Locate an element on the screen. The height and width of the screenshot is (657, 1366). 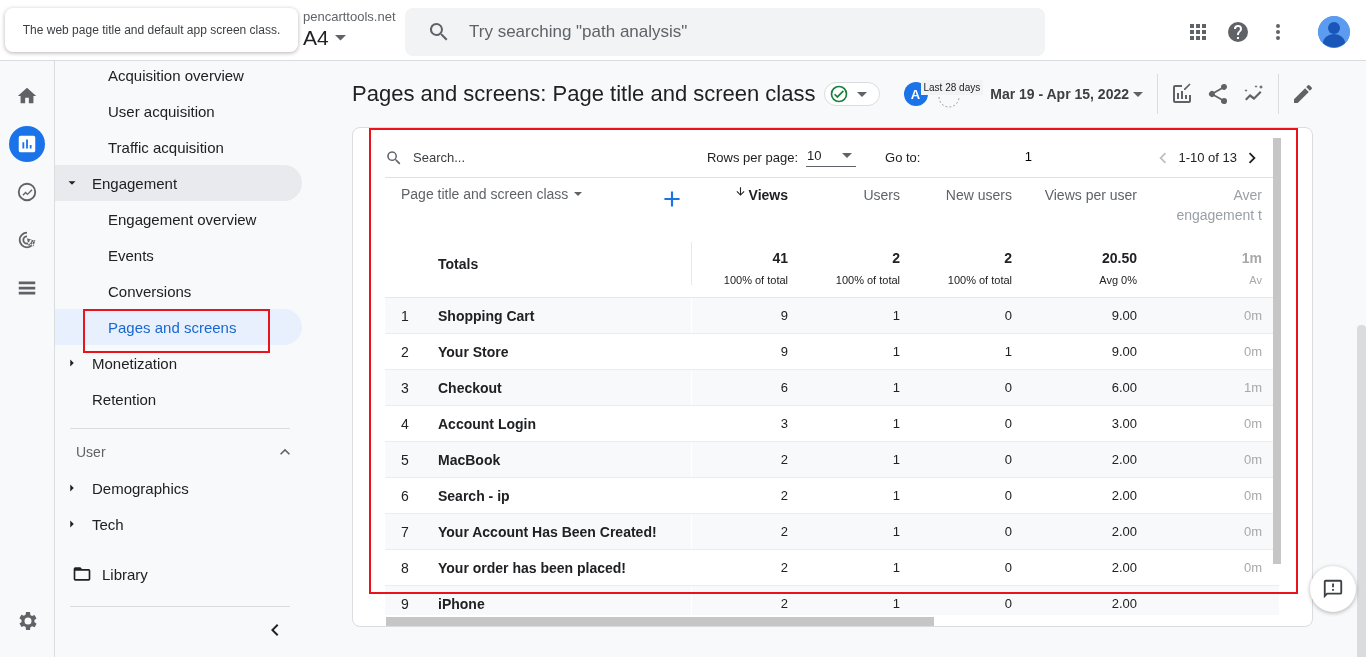
nav-group: Engagement is located at coordinates (178, 183).